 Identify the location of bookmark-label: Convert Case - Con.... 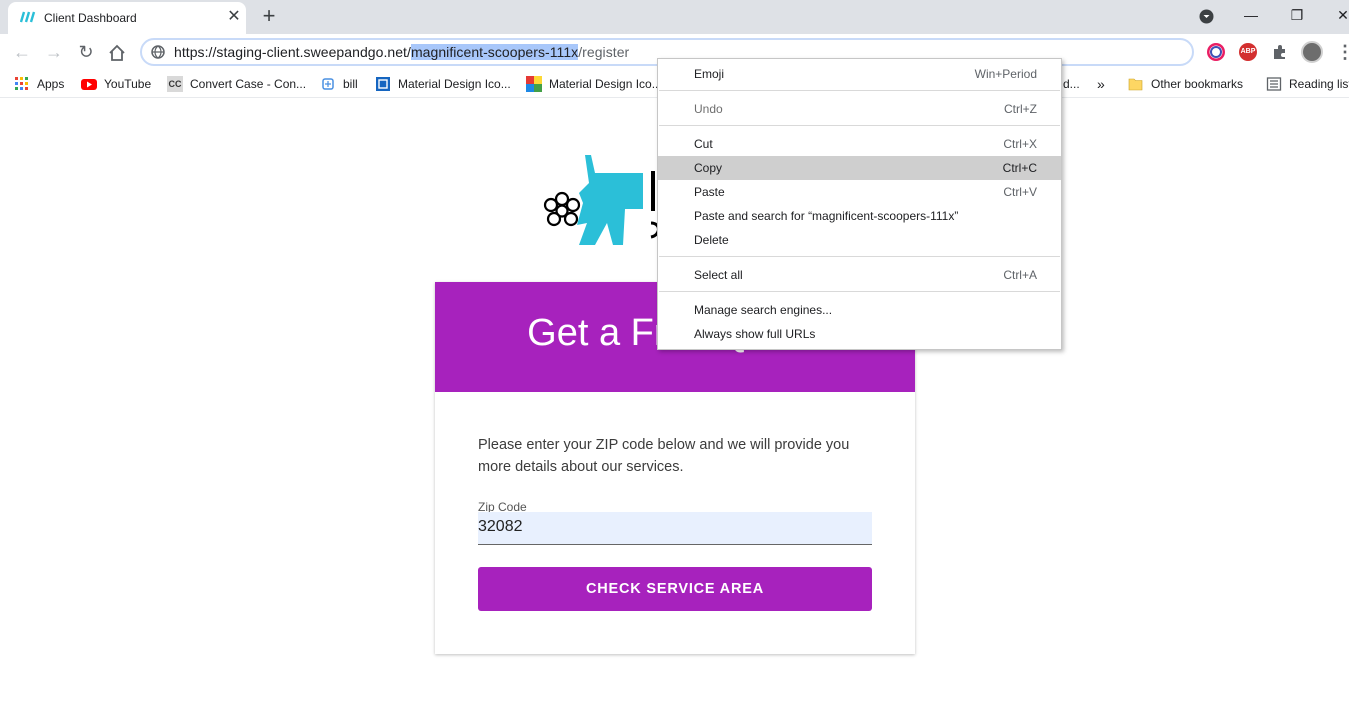
(248, 84).